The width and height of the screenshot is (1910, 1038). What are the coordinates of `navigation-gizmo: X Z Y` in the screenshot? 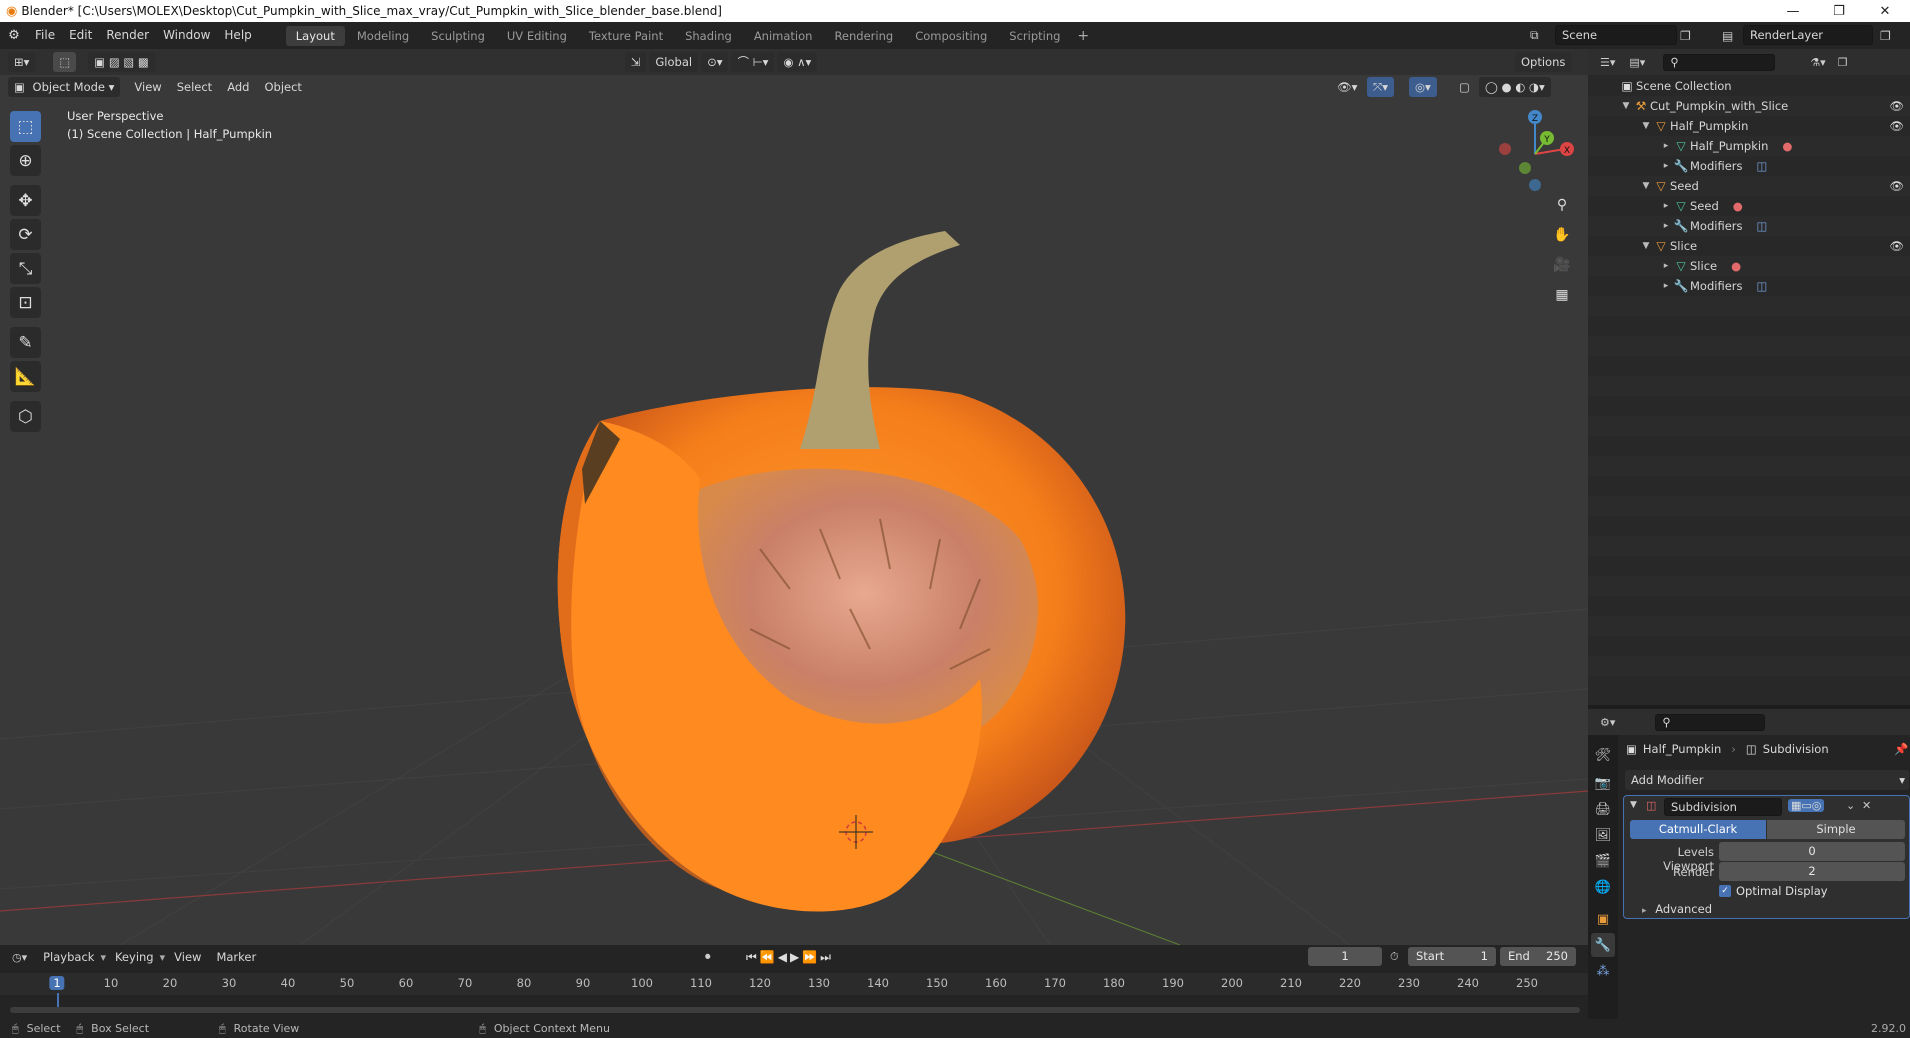 It's located at (1535, 154).